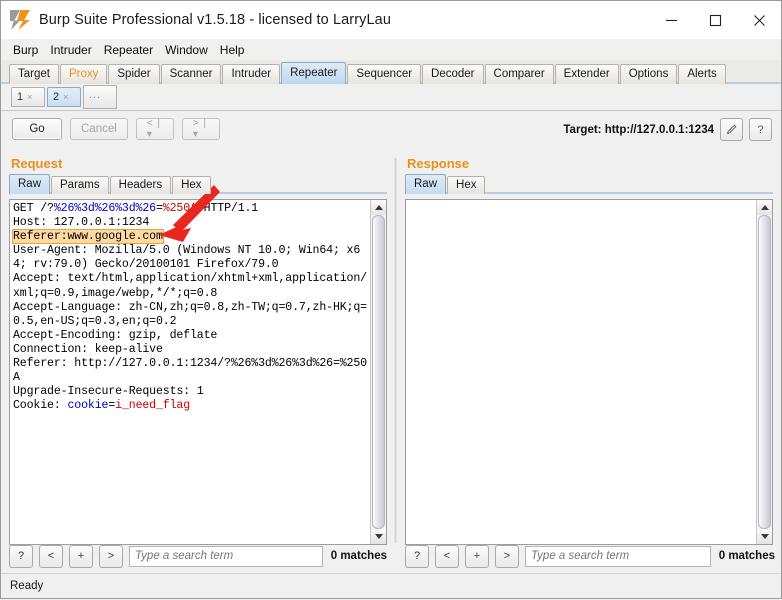 The height and width of the screenshot is (600, 782). What do you see at coordinates (154, 129) in the screenshot?
I see `back-button: < | ▾` at bounding box center [154, 129].